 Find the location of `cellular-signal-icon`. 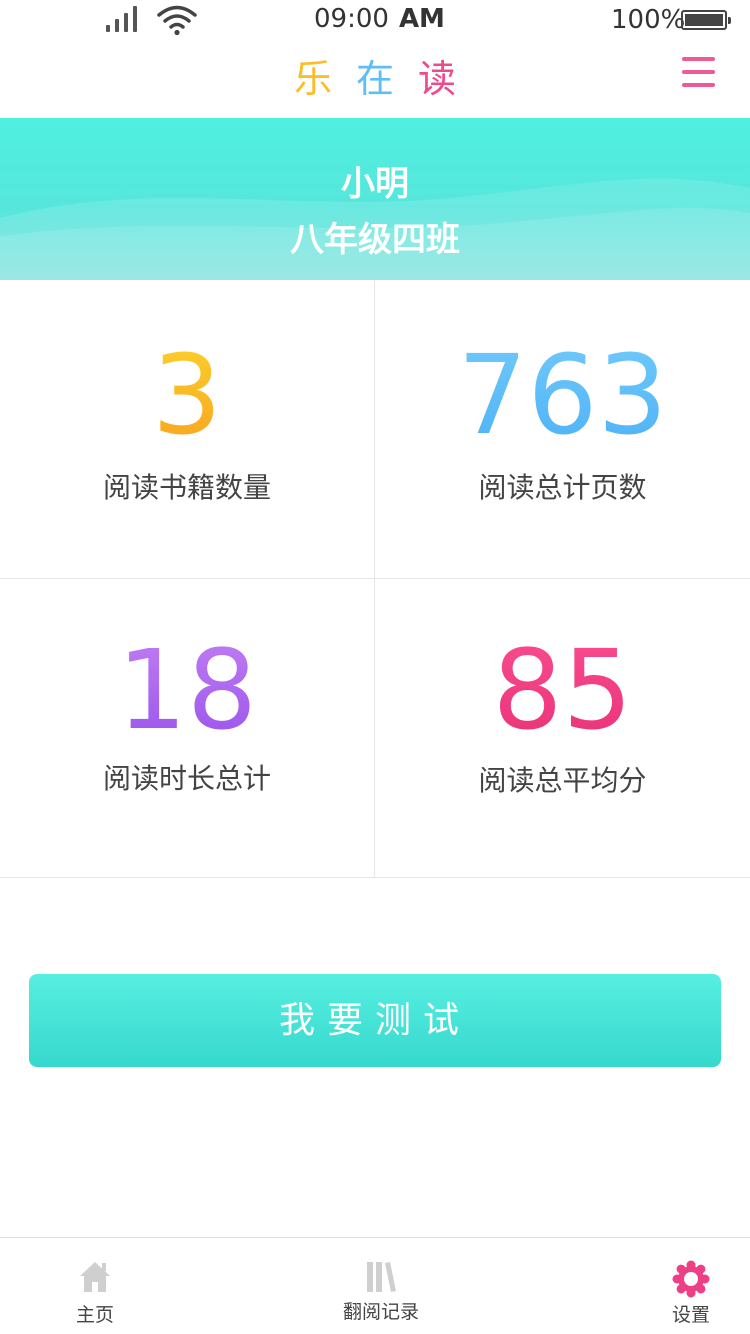

cellular-signal-icon is located at coordinates (122, 19).